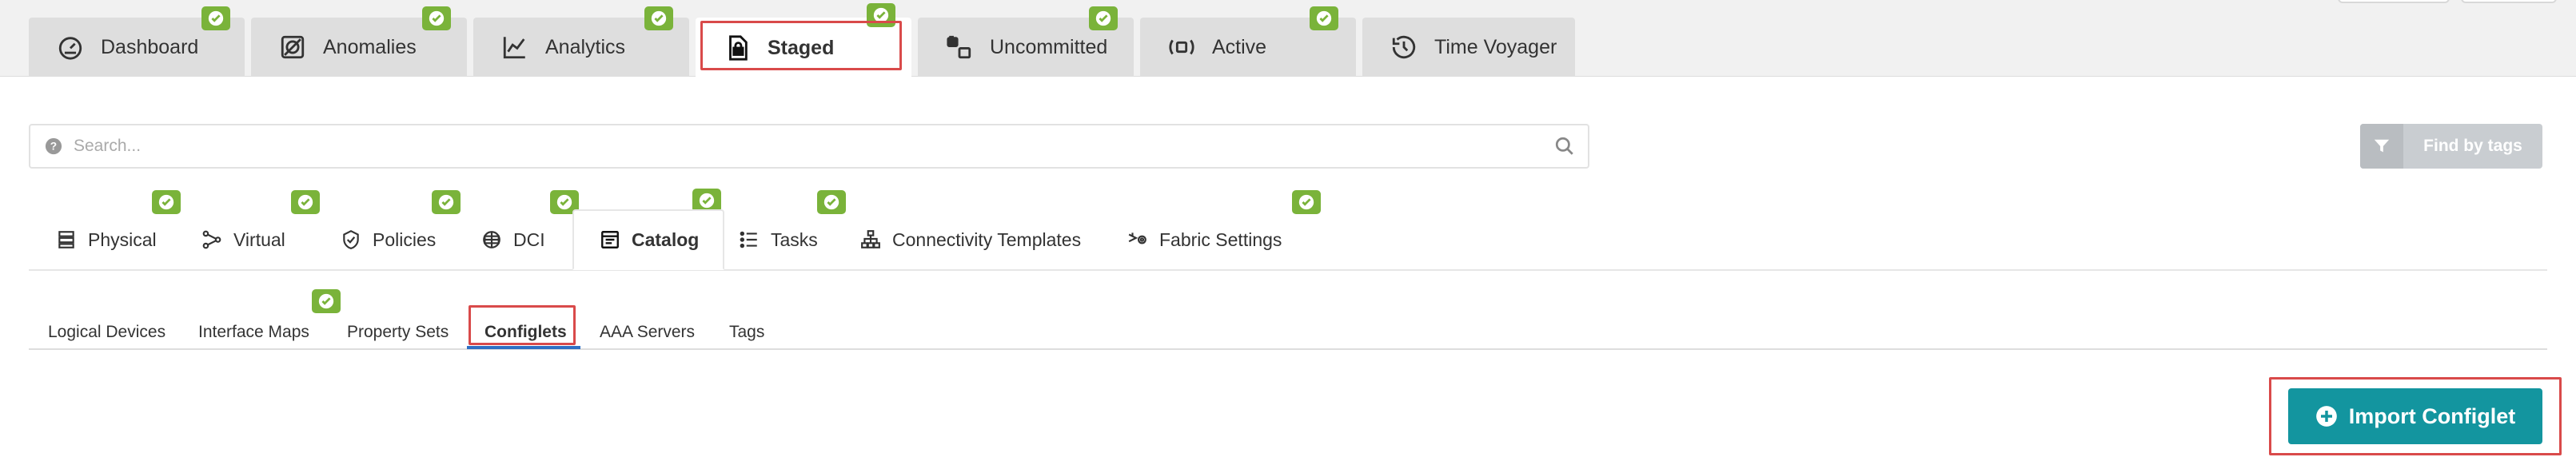  I want to click on tab-interface-maps: Interface Maps, so click(253, 332).